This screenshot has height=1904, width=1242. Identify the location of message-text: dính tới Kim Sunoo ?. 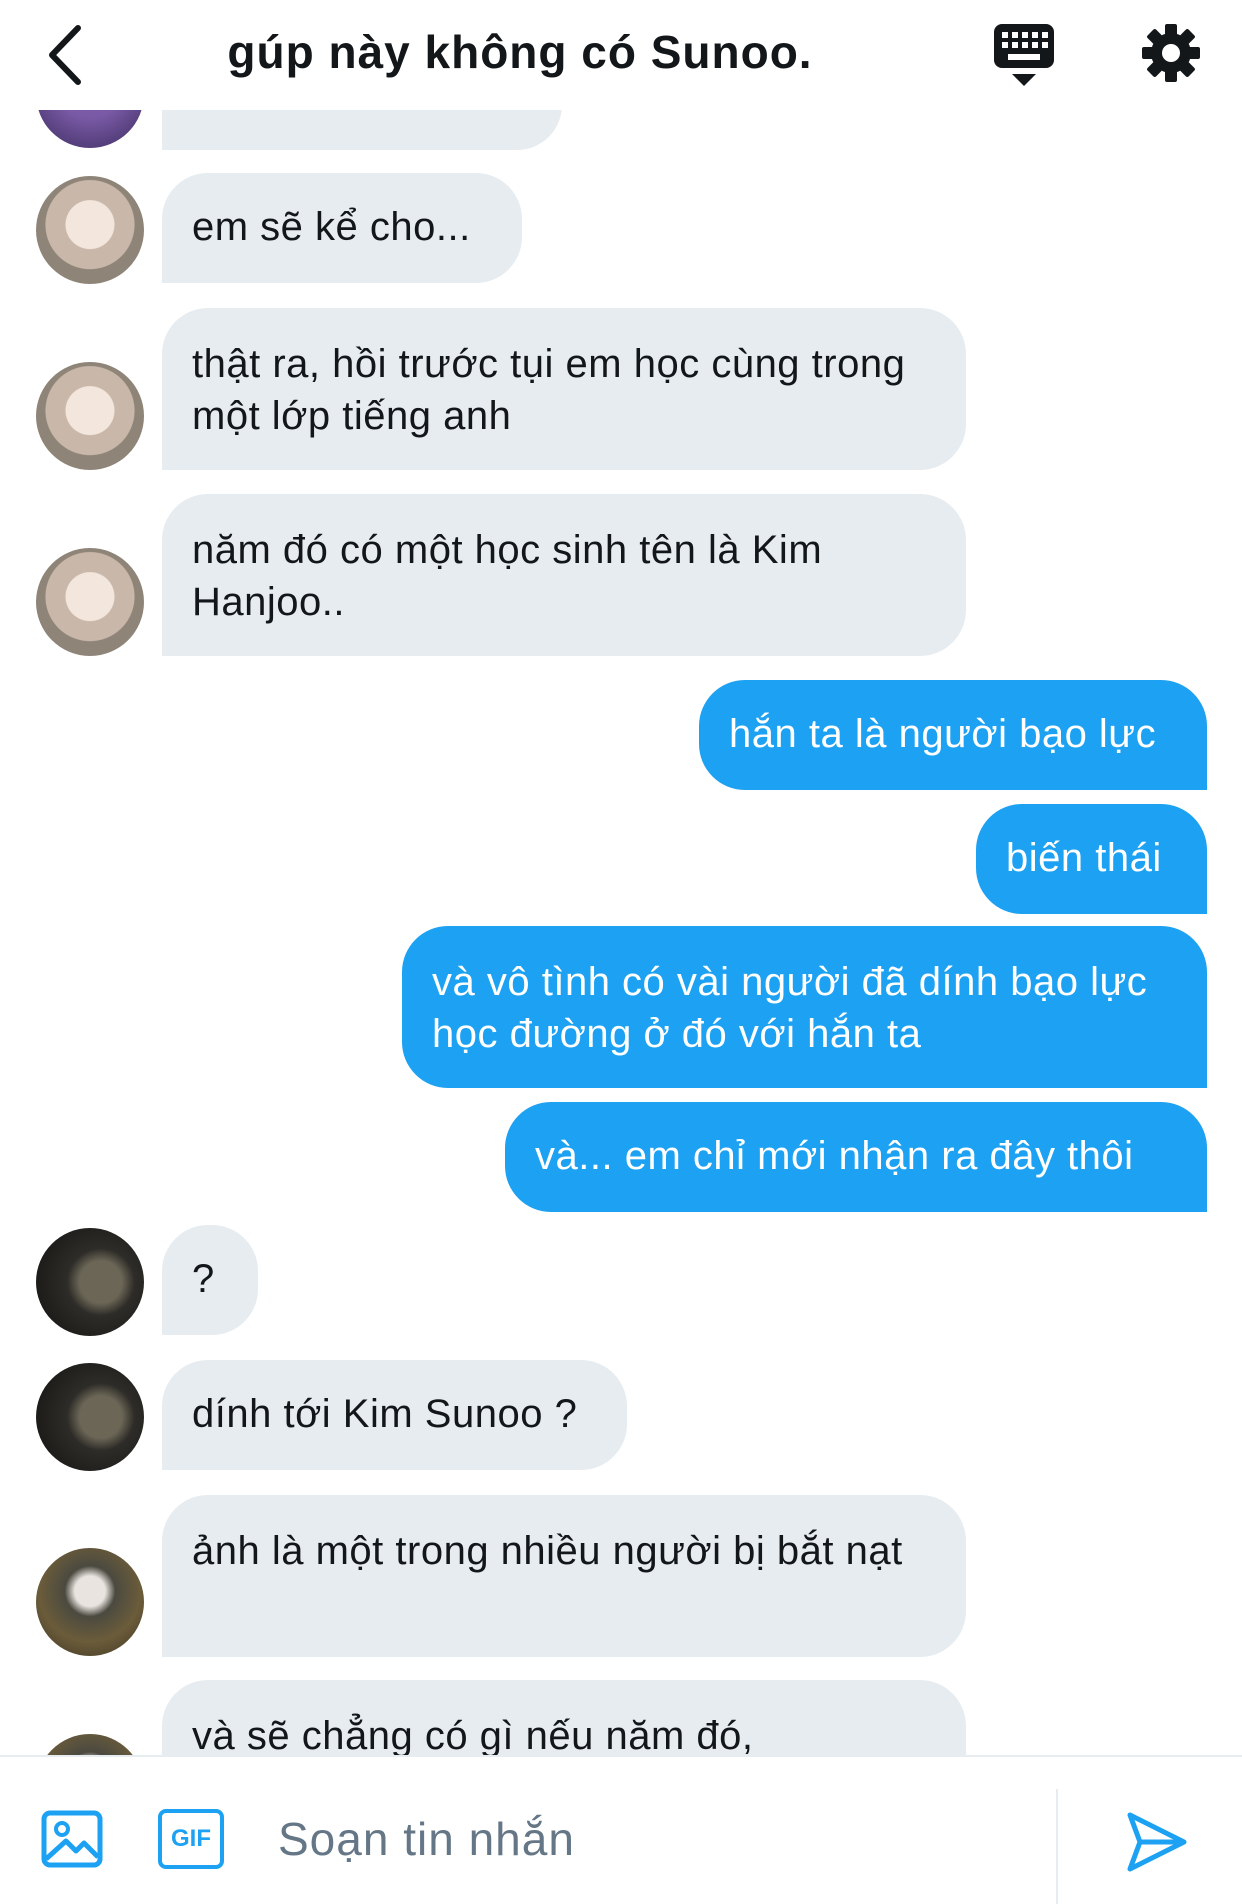
(385, 1414).